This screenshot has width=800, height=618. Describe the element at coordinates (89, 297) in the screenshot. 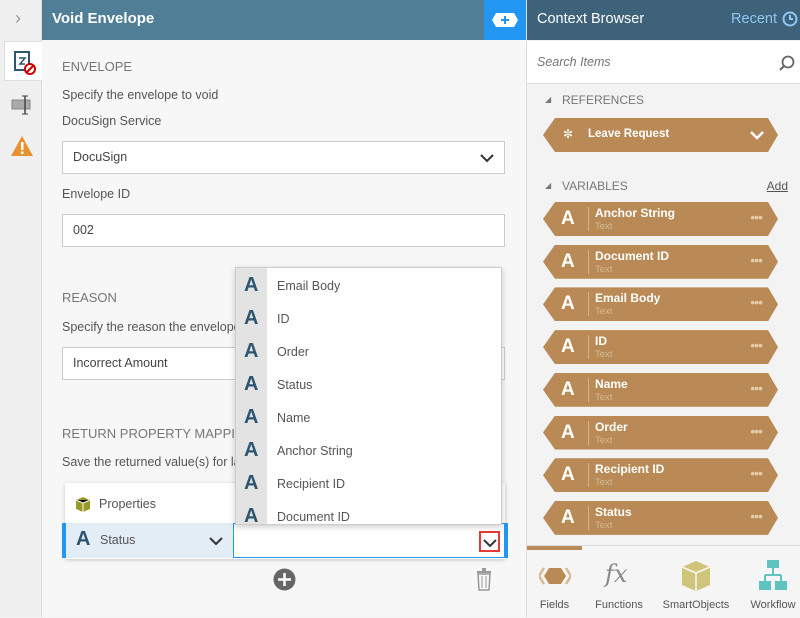

I see `reason-heading: REASON` at that location.